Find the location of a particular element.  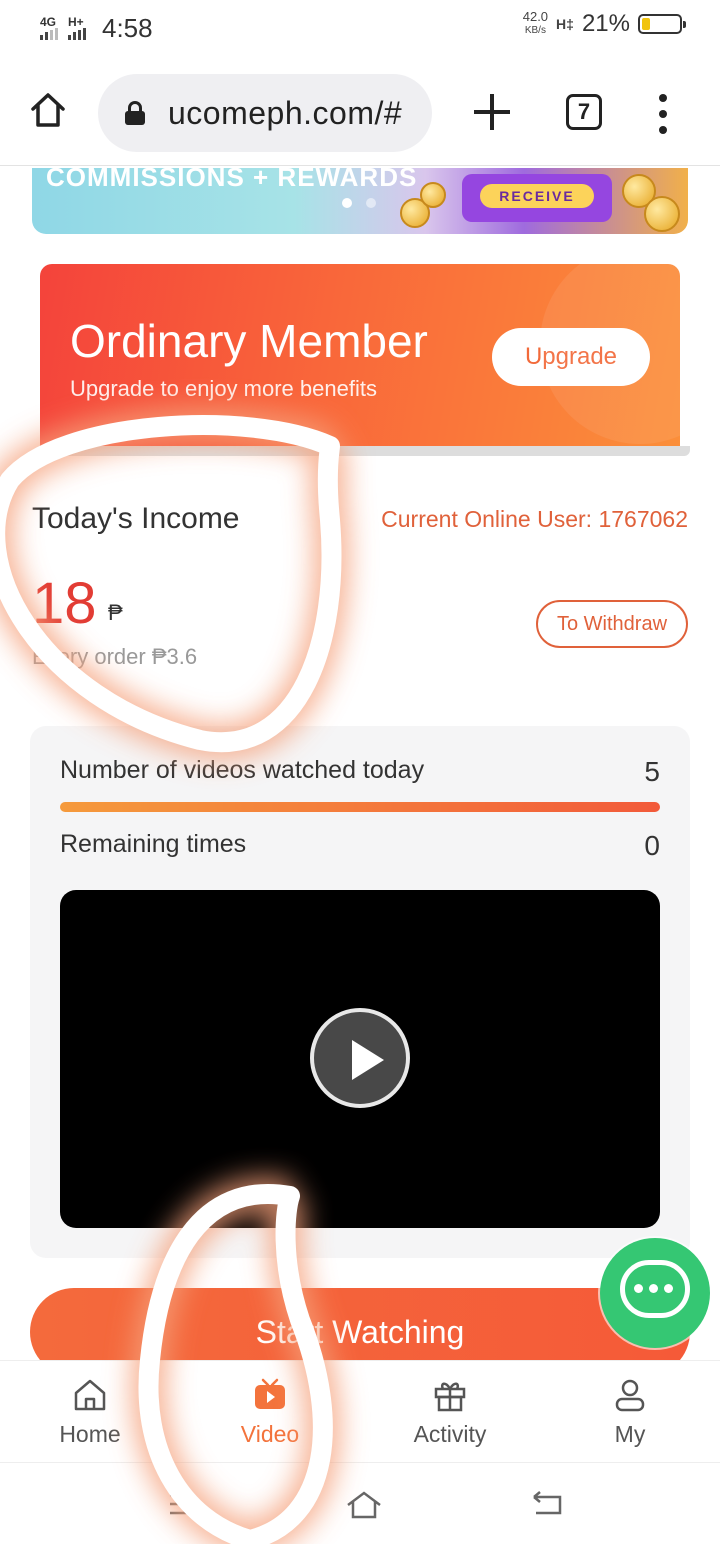

network-label-1: 4G is located at coordinates (48, 22).